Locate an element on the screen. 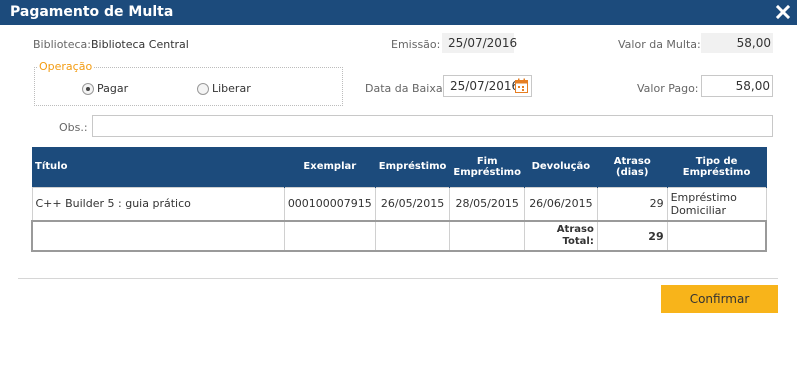 This screenshot has height=372, width=797. window-title: Pagamento de Multa is located at coordinates (92, 12).